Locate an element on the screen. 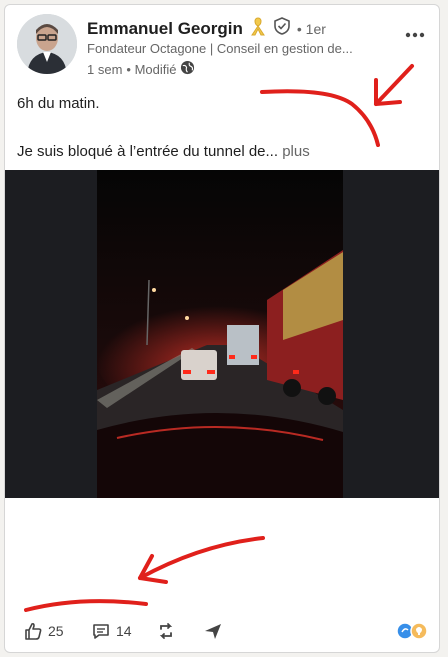 This screenshot has width=448, height=657. edited-label: • Modifié is located at coordinates (151, 69).